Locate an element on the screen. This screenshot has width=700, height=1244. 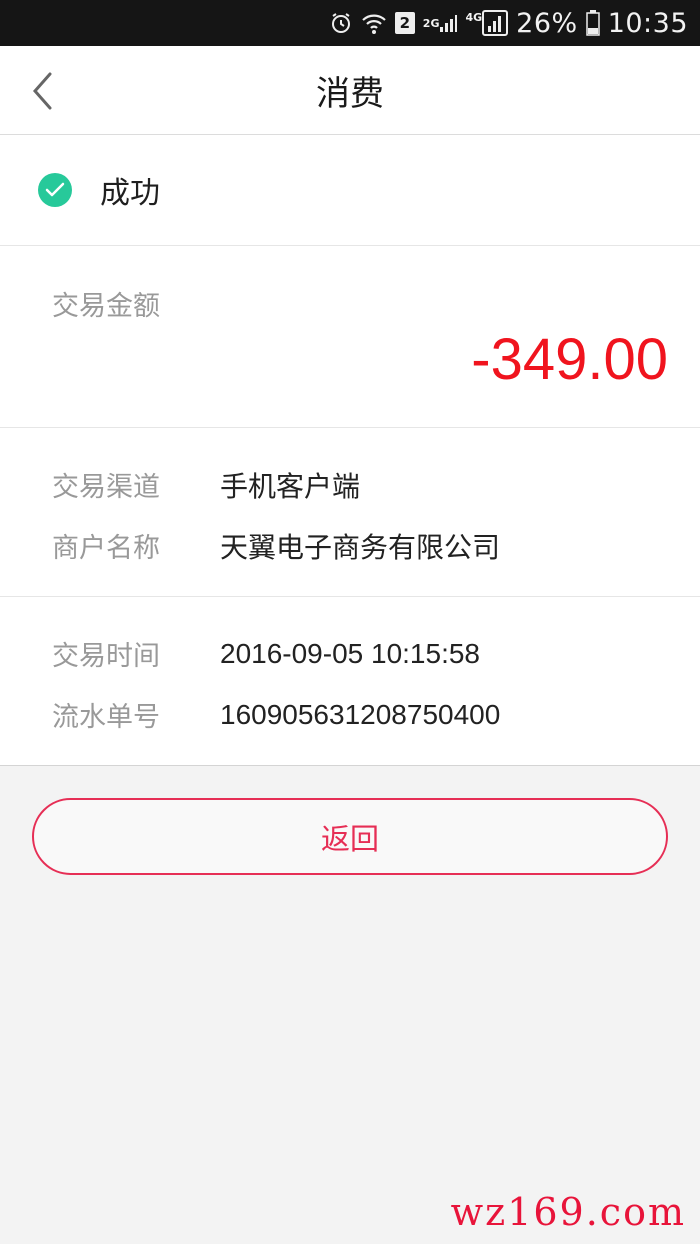
back-button is located at coordinates (42, 91).